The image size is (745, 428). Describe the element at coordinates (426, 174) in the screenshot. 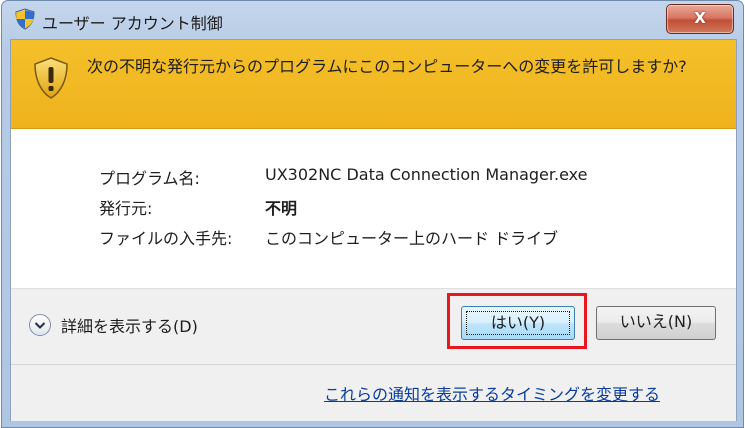

I see `program-name-value: UX302NC Data Connection Manager.exe` at that location.